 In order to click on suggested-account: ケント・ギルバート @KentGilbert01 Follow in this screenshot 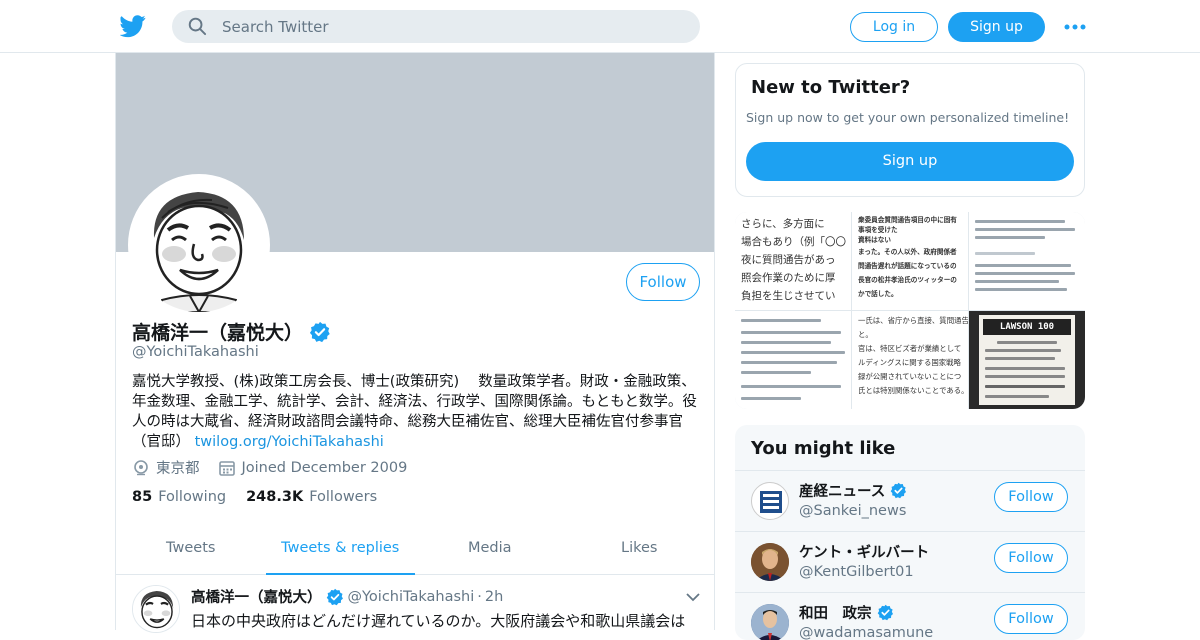, I will do `click(910, 561)`.